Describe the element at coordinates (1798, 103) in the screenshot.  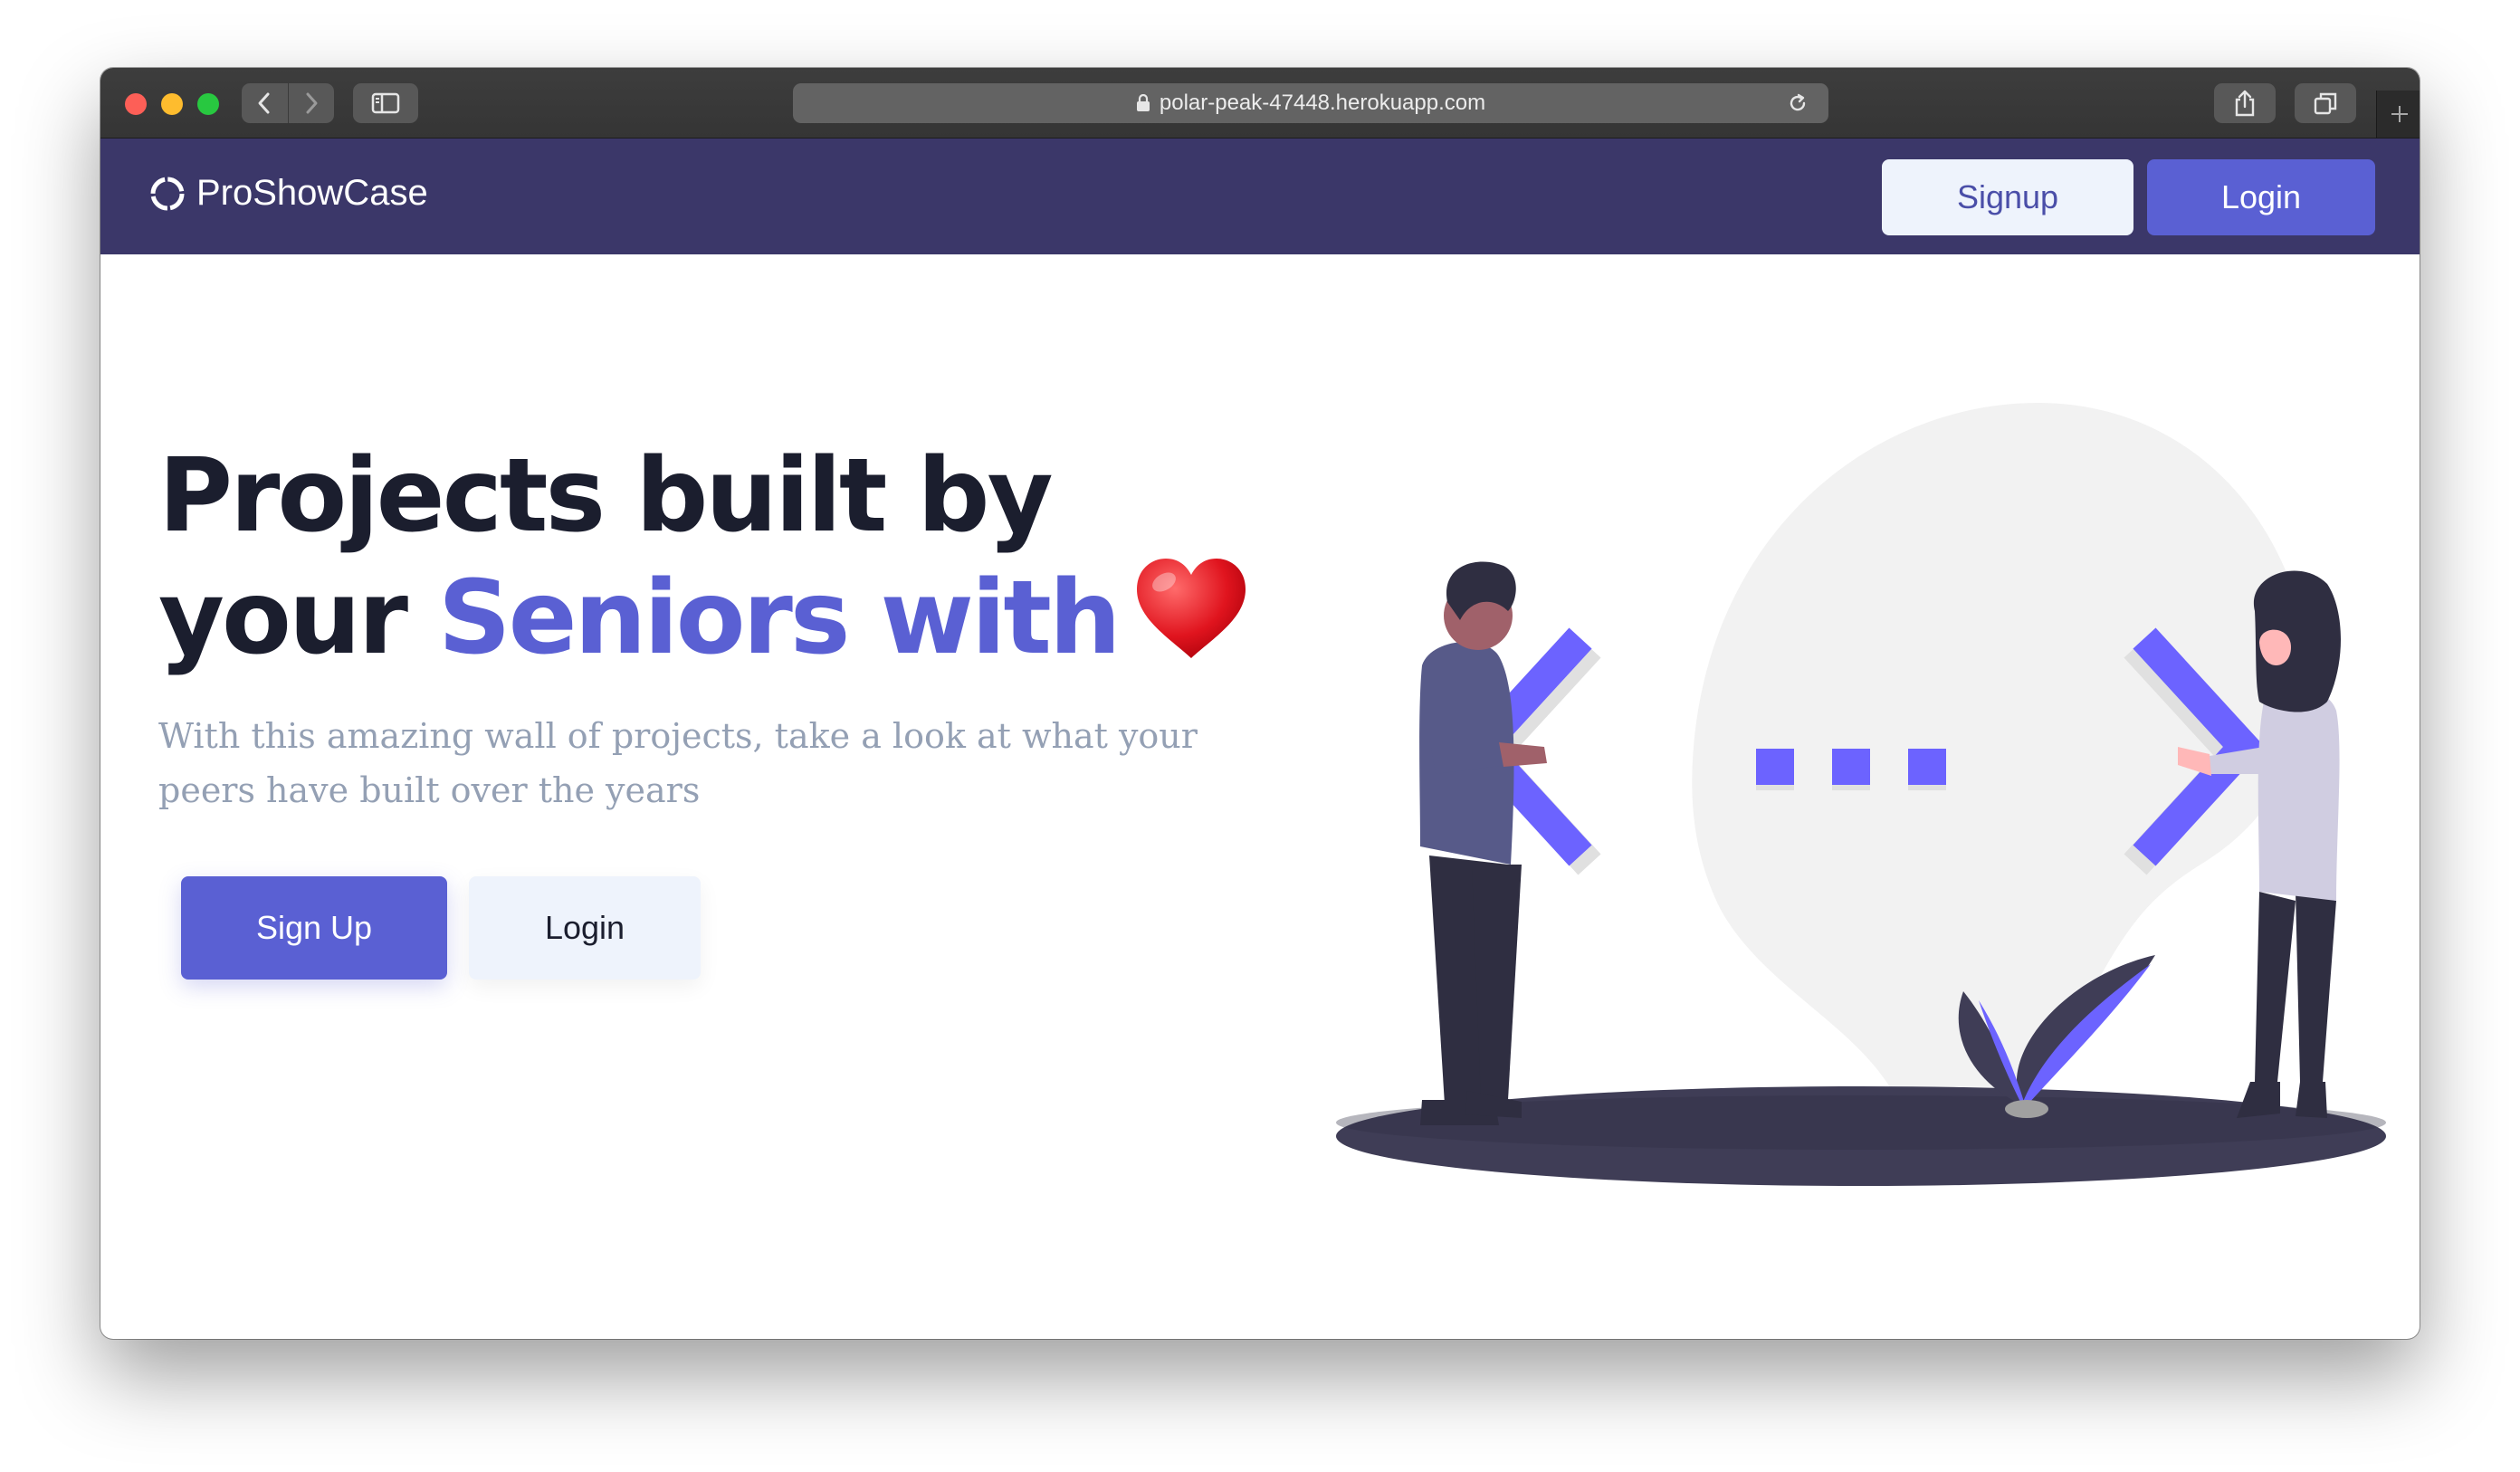
I see `reload-icon` at that location.